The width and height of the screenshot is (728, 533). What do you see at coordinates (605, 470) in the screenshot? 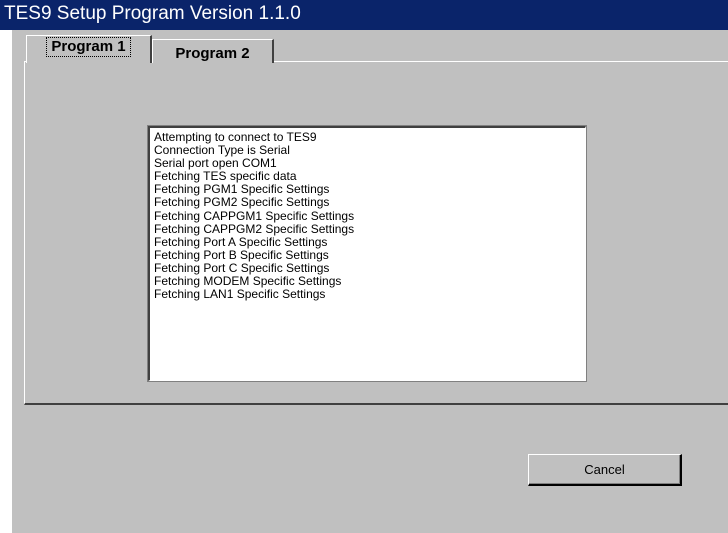
I see `cancel-button: Cancel` at bounding box center [605, 470].